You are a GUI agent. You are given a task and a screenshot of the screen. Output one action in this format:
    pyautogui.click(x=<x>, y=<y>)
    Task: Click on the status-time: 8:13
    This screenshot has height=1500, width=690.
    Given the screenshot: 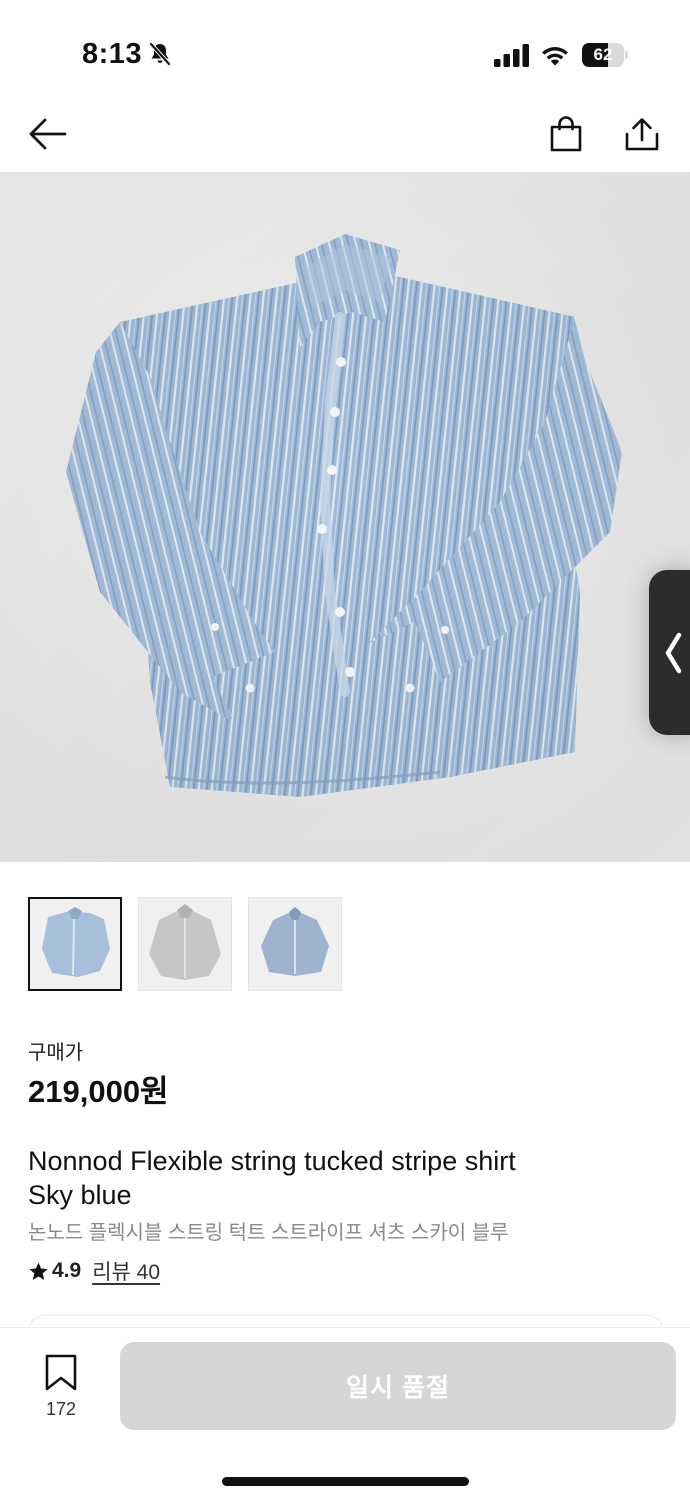 What is the action you would take?
    pyautogui.click(x=112, y=54)
    